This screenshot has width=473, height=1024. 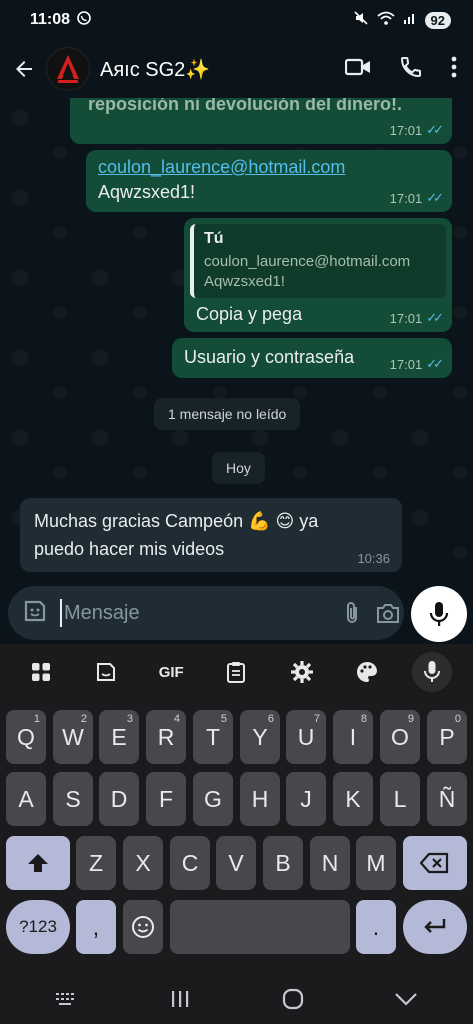 I want to click on gif-button: GIF, so click(x=171, y=672).